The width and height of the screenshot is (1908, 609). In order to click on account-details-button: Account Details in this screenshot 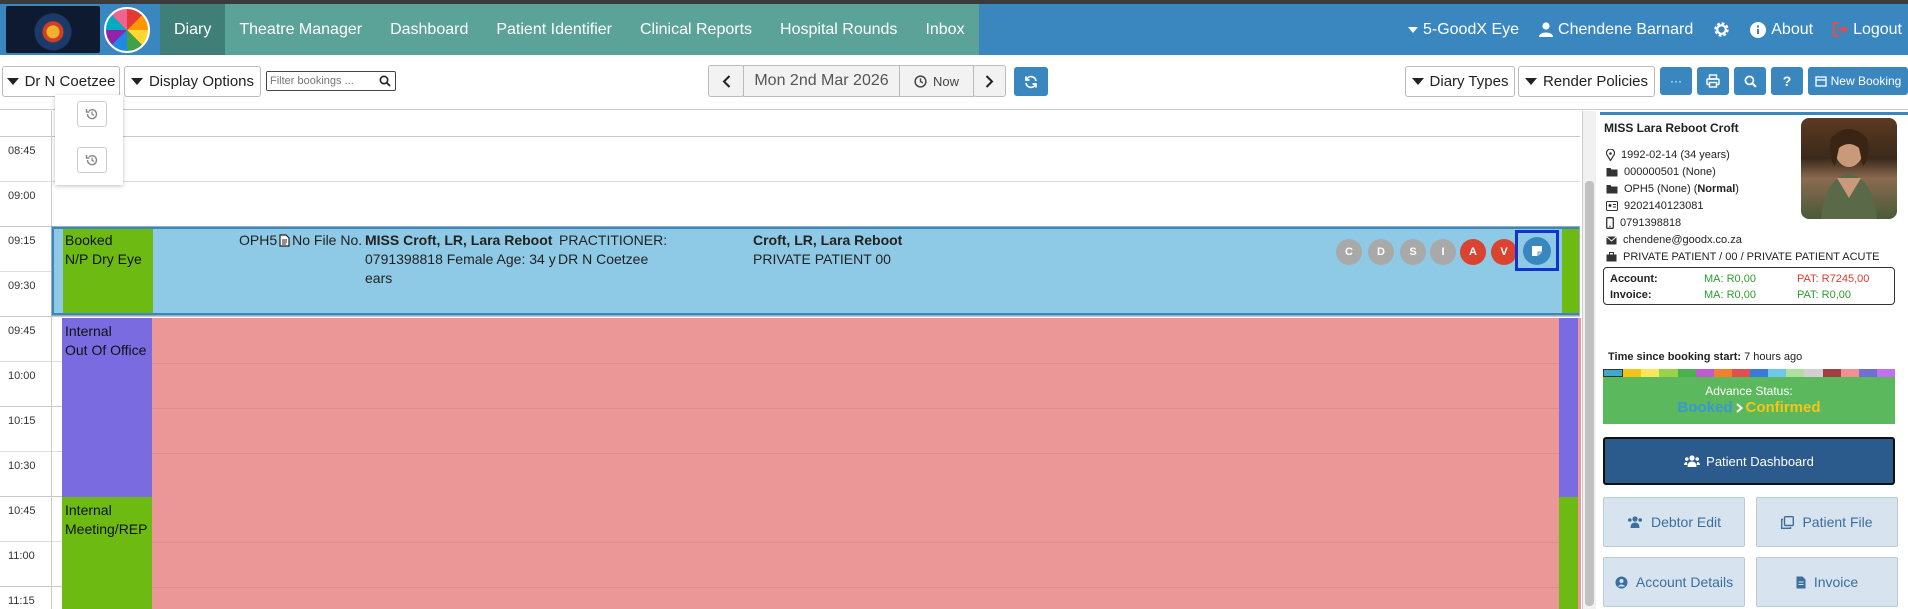, I will do `click(1674, 582)`.